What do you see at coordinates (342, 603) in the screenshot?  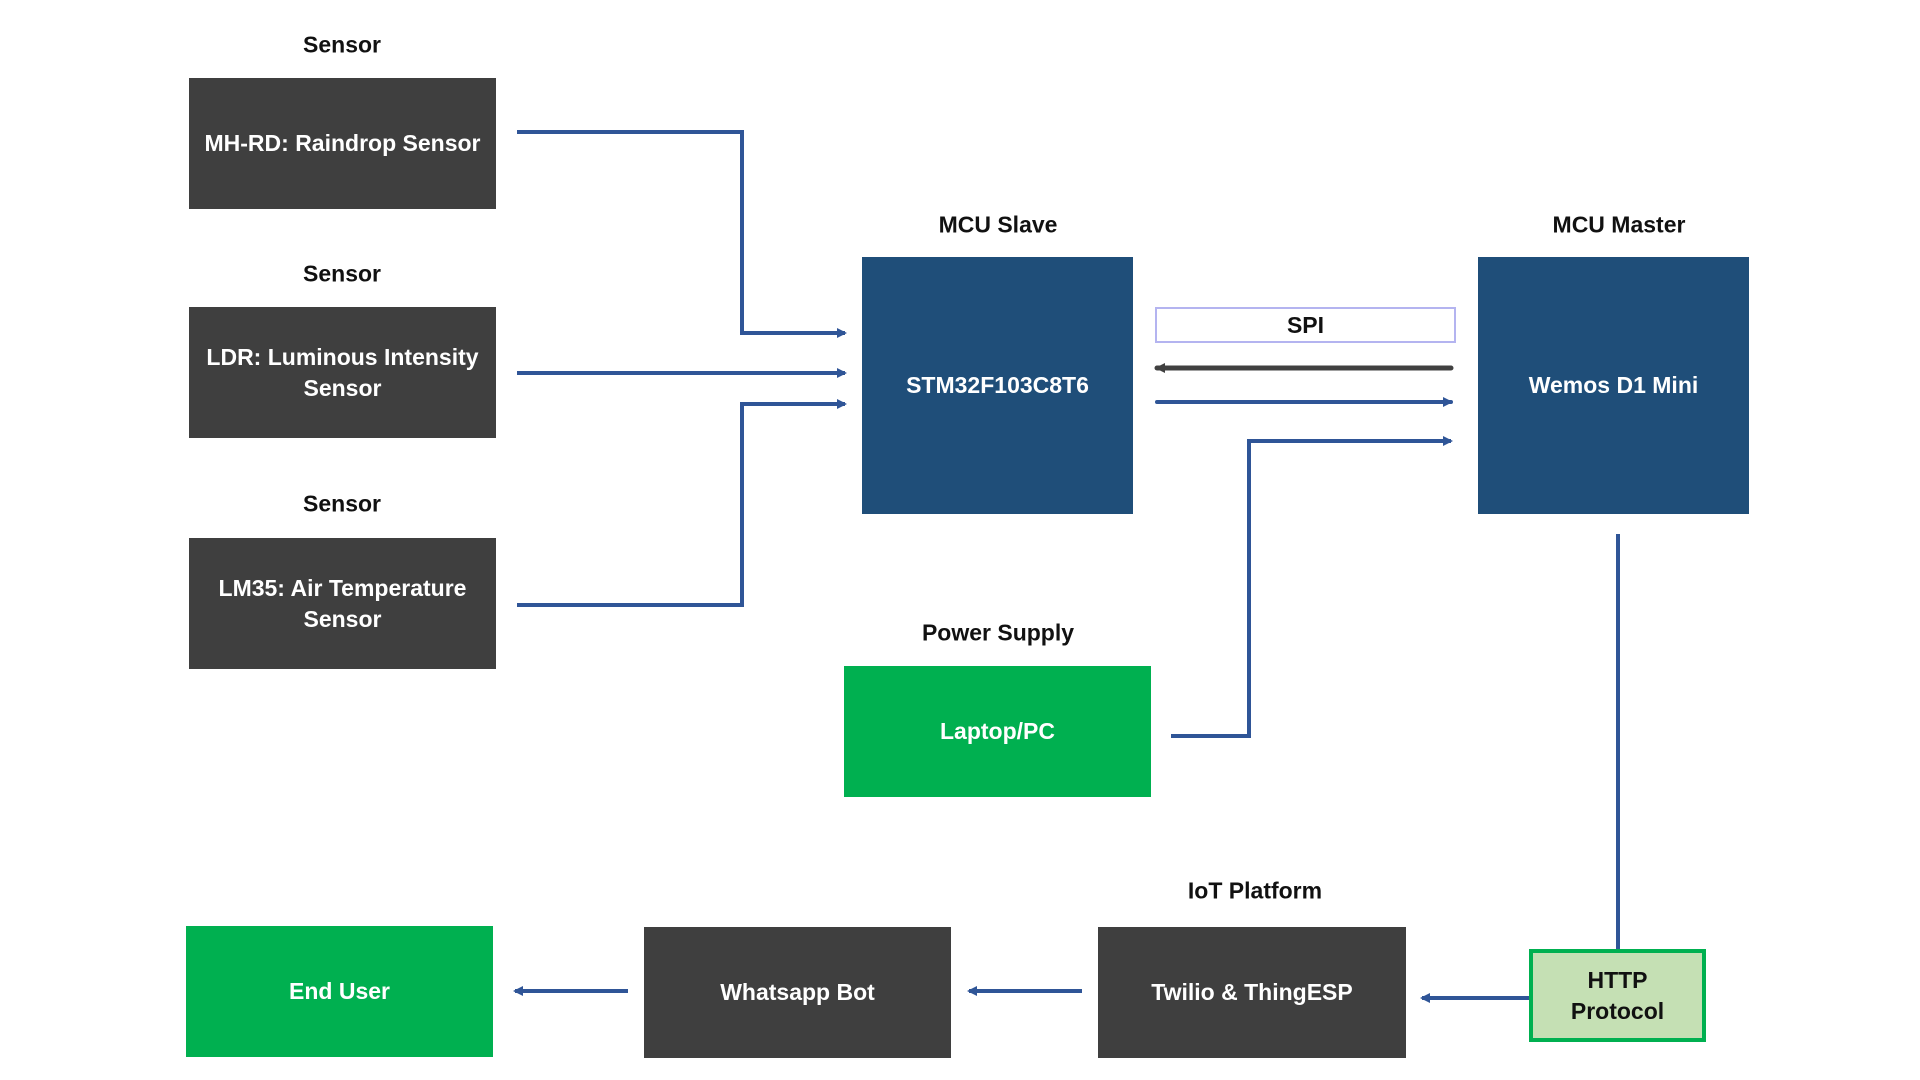 I see `lm35-sensor-box: LM35: Air Temperature Sensor` at bounding box center [342, 603].